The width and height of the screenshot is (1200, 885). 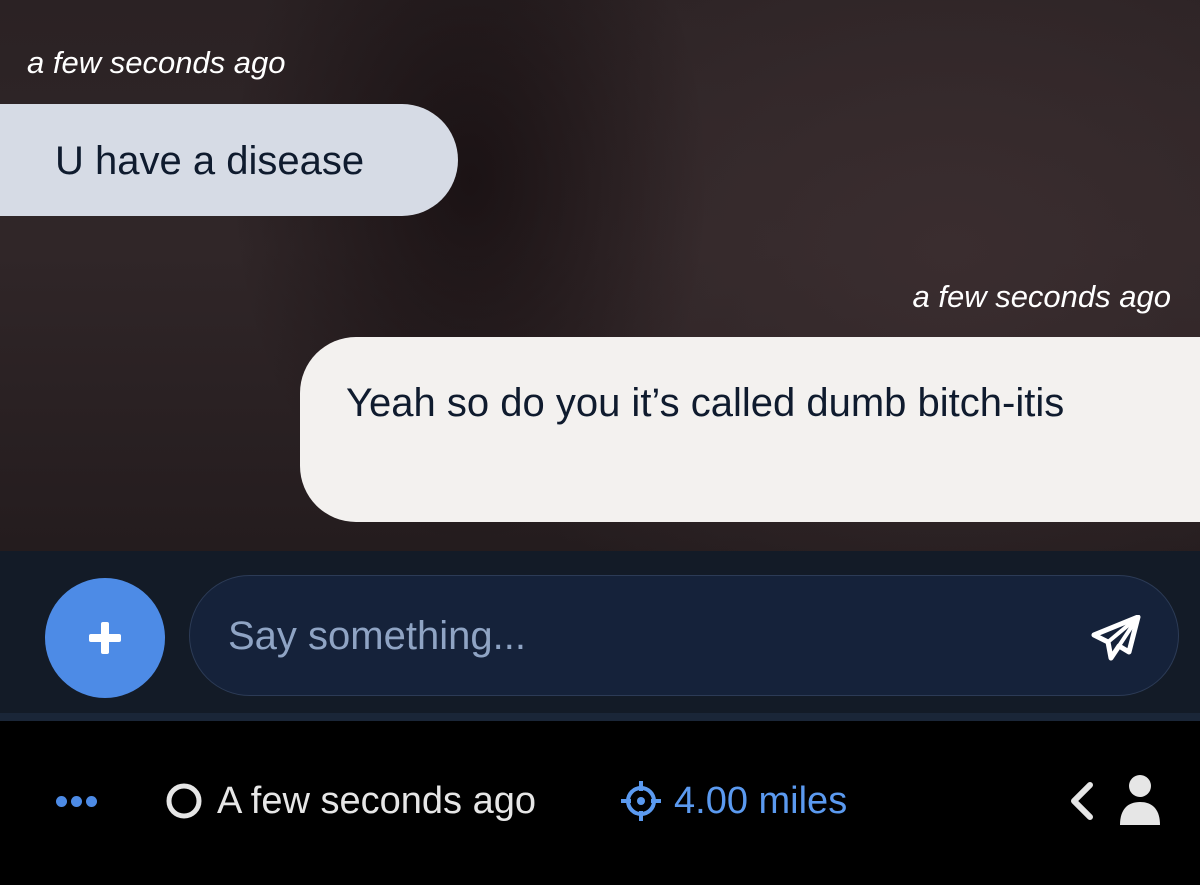 I want to click on last-seen-status: A few seconds ago, so click(x=350, y=801).